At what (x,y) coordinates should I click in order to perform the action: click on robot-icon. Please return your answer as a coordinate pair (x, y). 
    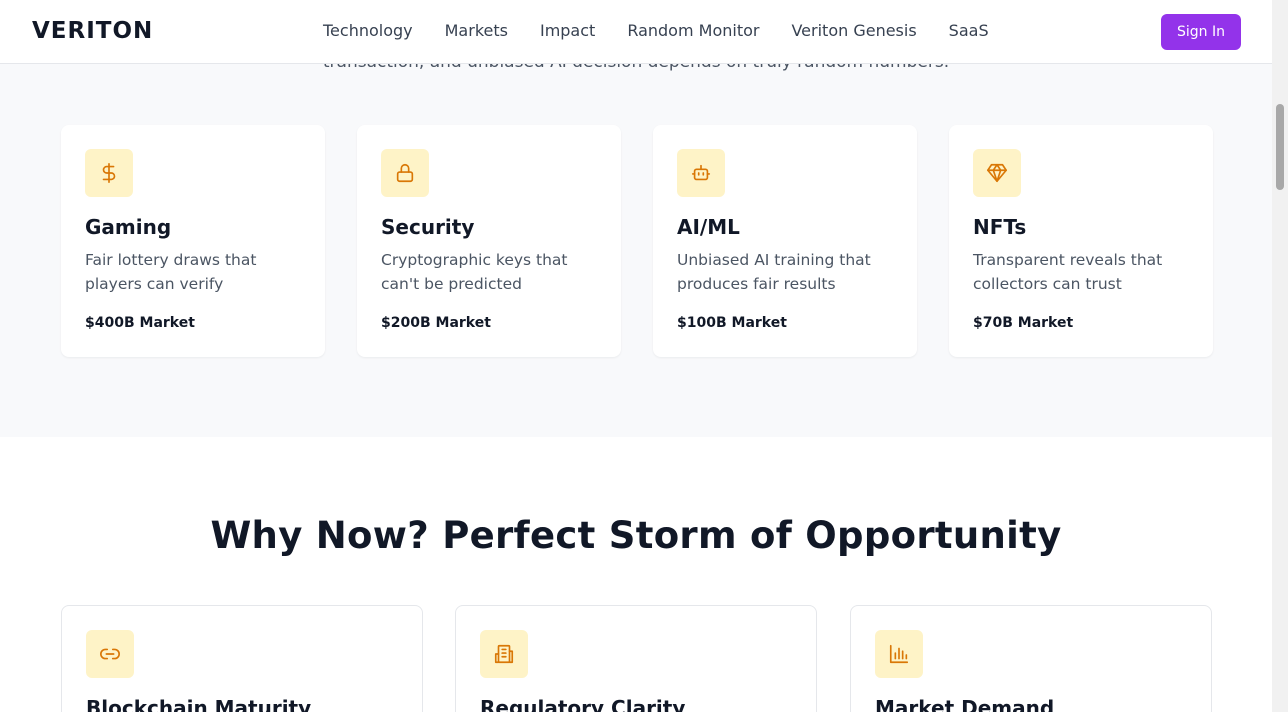
    Looking at the image, I should click on (701, 173).